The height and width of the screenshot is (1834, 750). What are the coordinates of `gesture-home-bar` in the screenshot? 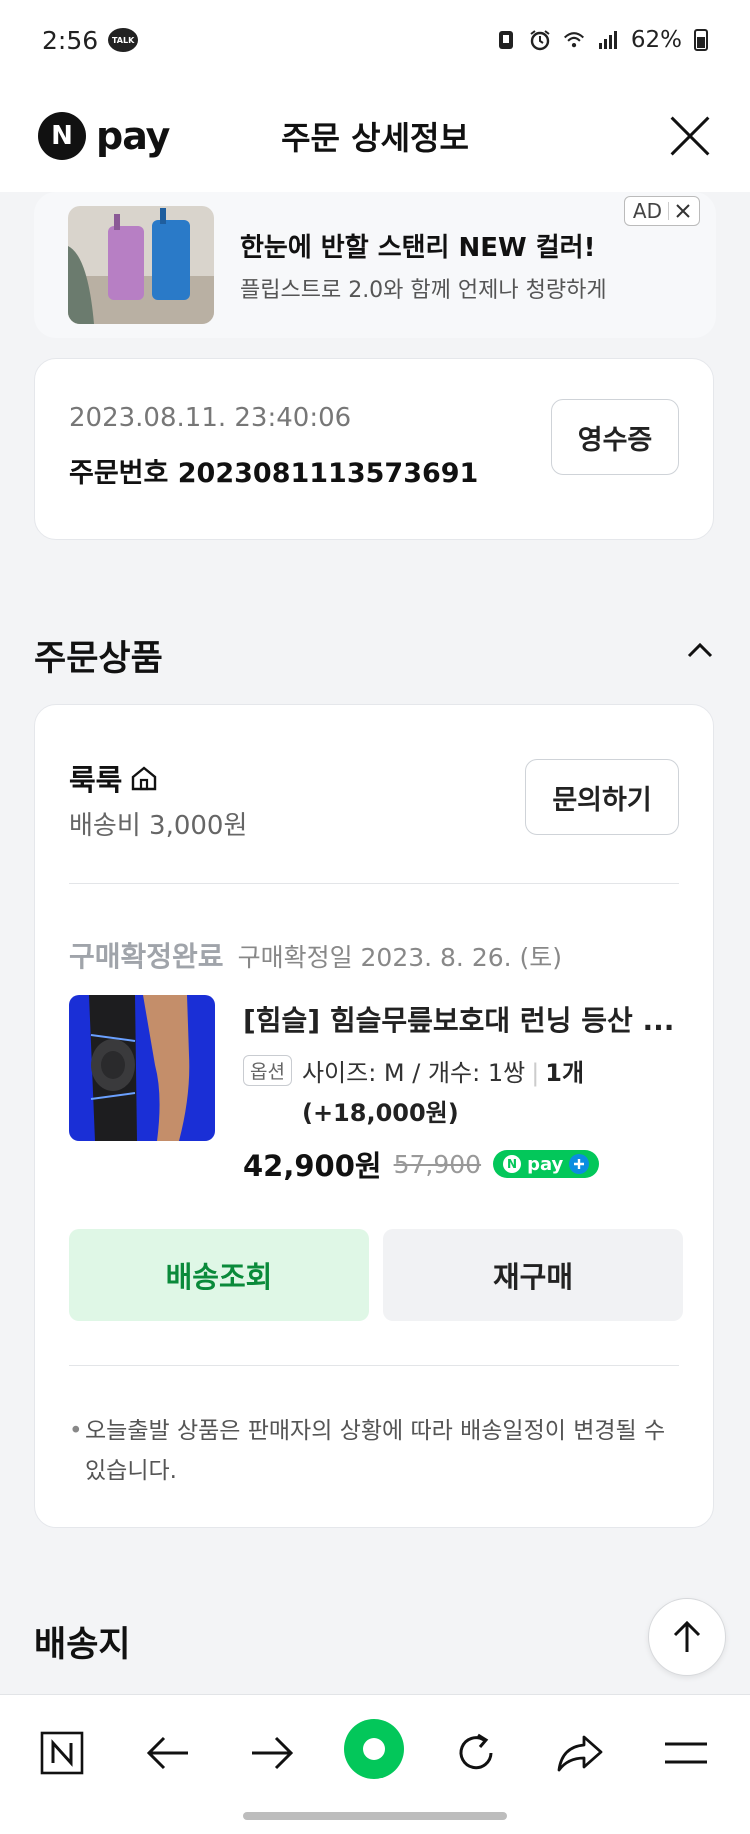 It's located at (375, 1816).